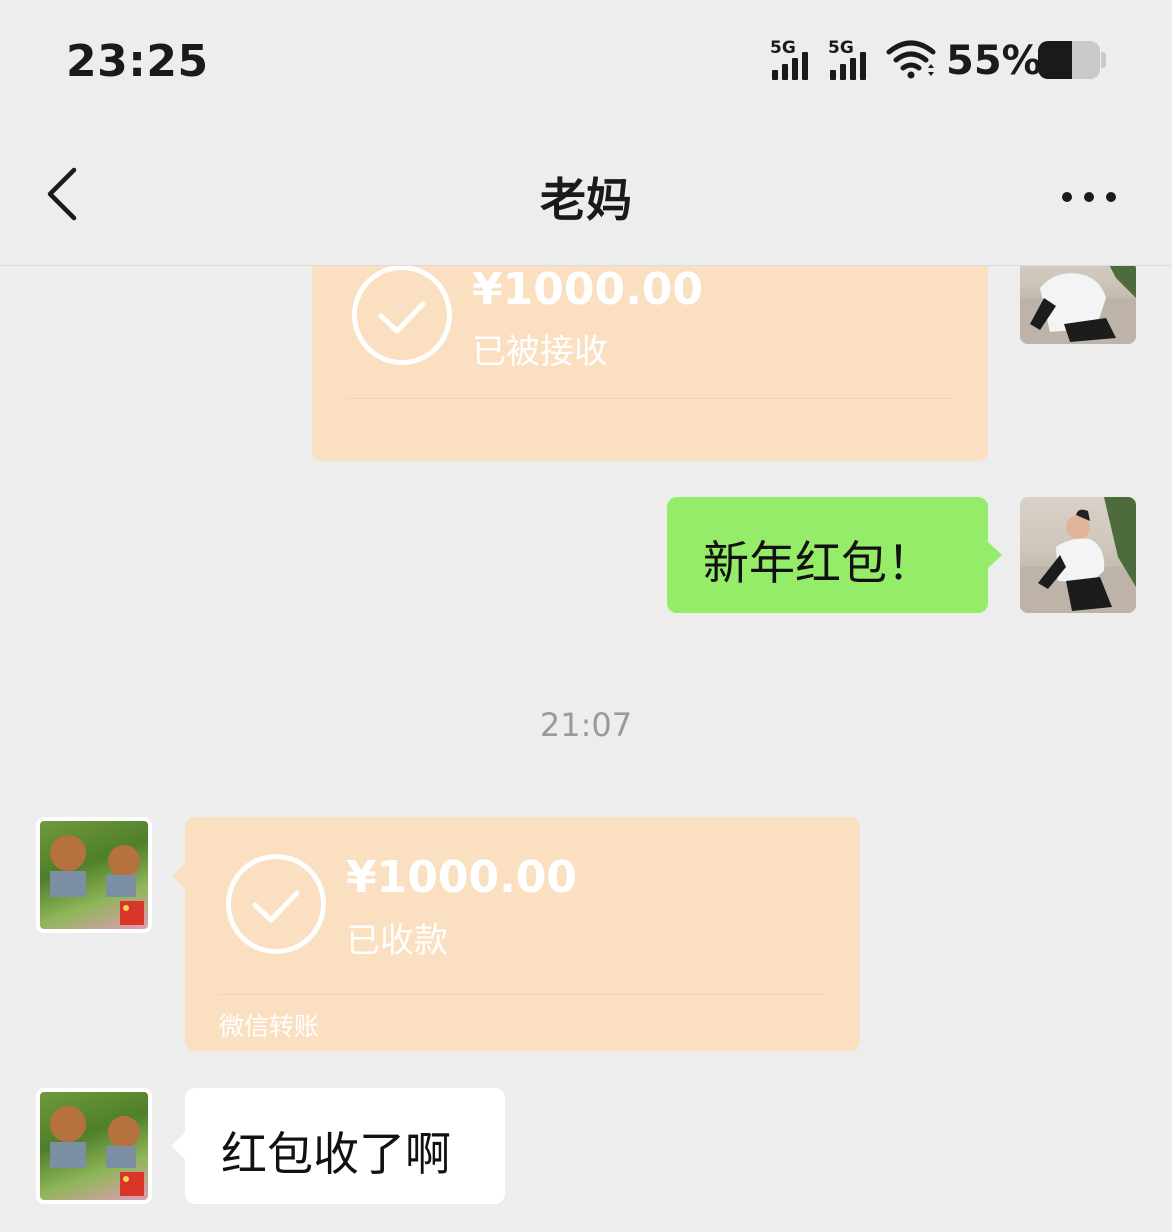 Image resolution: width=1172 pixels, height=1232 pixels. Describe the element at coordinates (516, 934) in the screenshot. I see `transfer-message-incoming: ¥1000.00 已收款 微信转账` at that location.